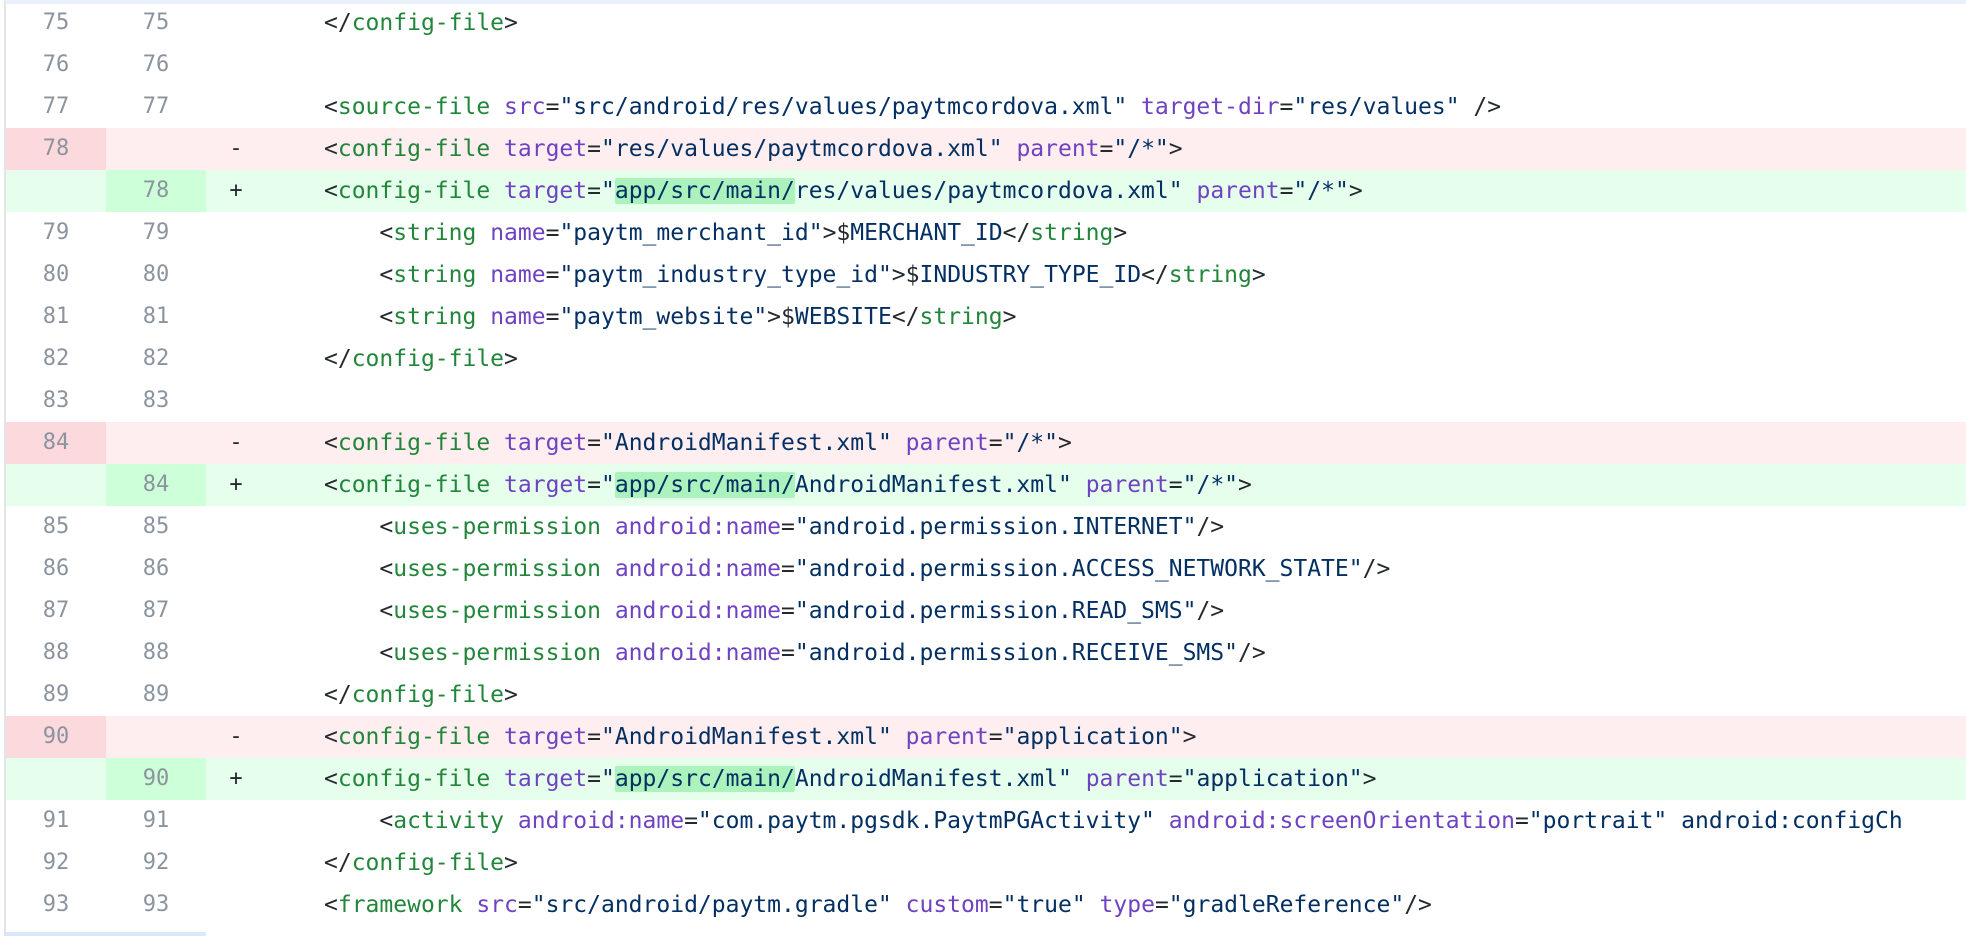 This screenshot has width=1966, height=936. I want to click on old-line-number: 78, so click(56, 149).